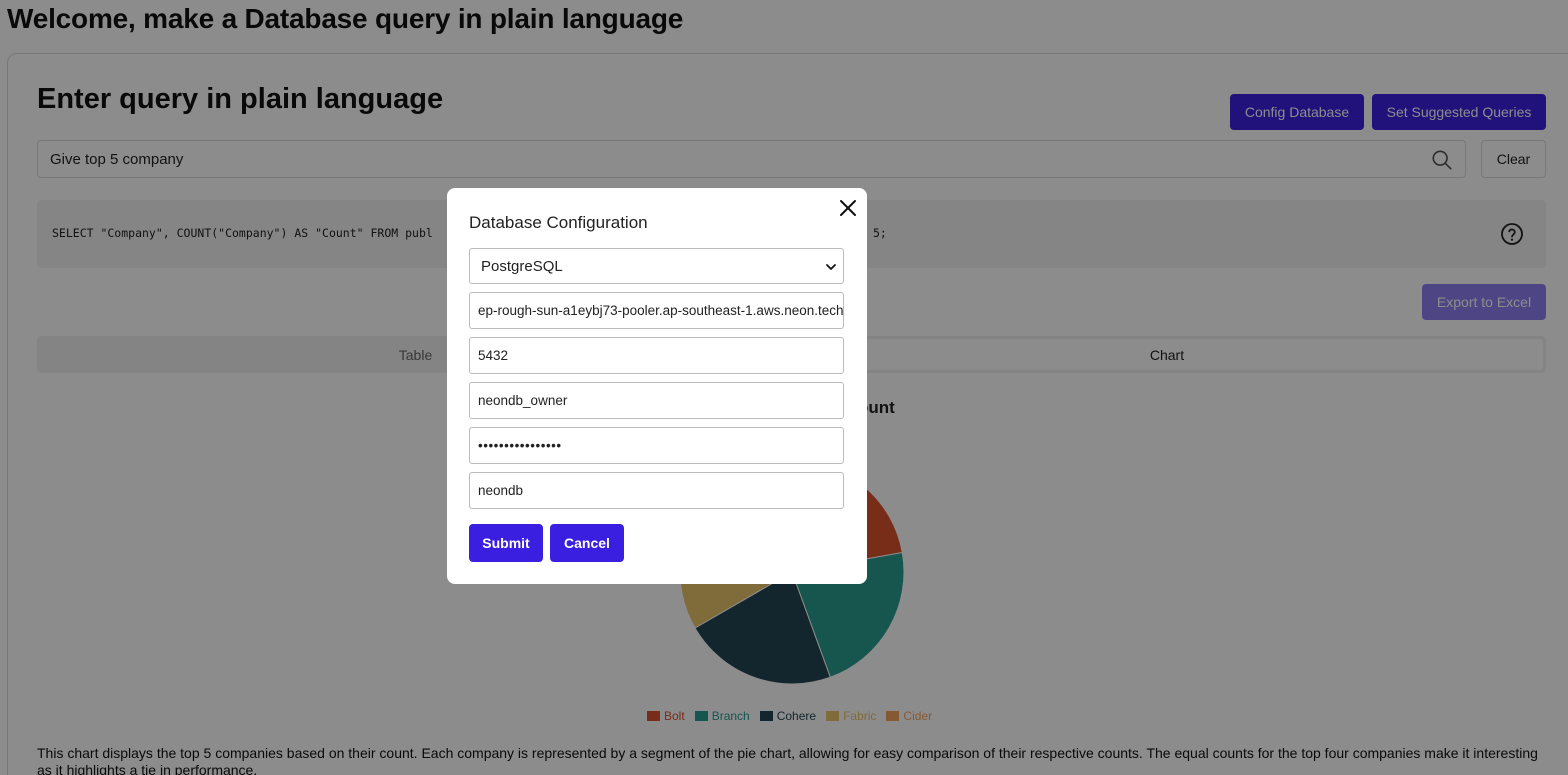 The image size is (1568, 775). Describe the element at coordinates (506, 543) in the screenshot. I see `submit-button: Submit` at that location.